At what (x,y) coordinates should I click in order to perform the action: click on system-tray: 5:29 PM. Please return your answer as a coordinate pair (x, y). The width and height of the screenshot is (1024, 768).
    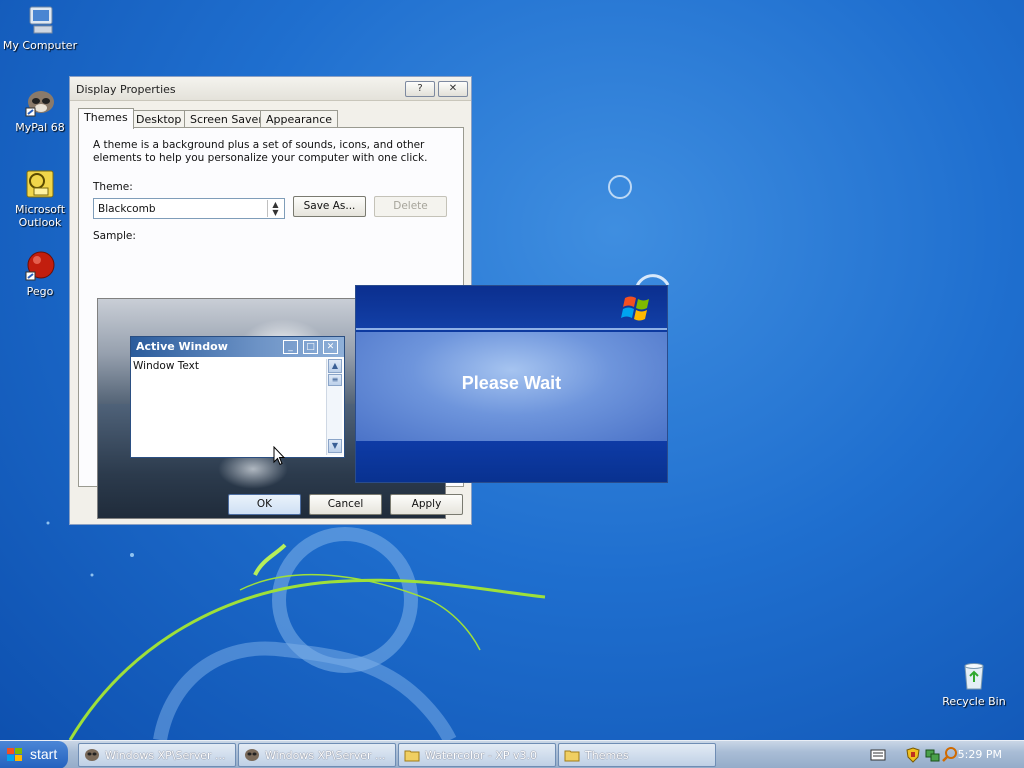
    Looking at the image, I should click on (944, 754).